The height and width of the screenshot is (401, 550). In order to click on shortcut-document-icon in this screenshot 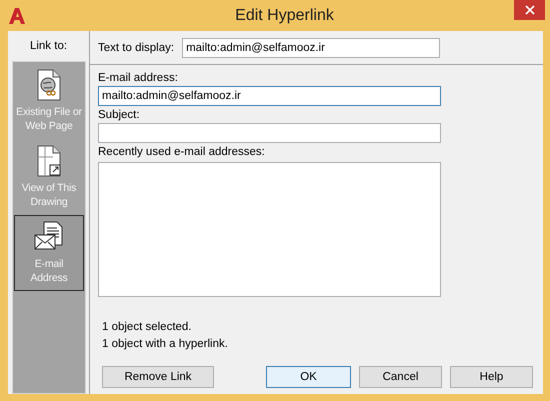, I will do `click(49, 161)`.